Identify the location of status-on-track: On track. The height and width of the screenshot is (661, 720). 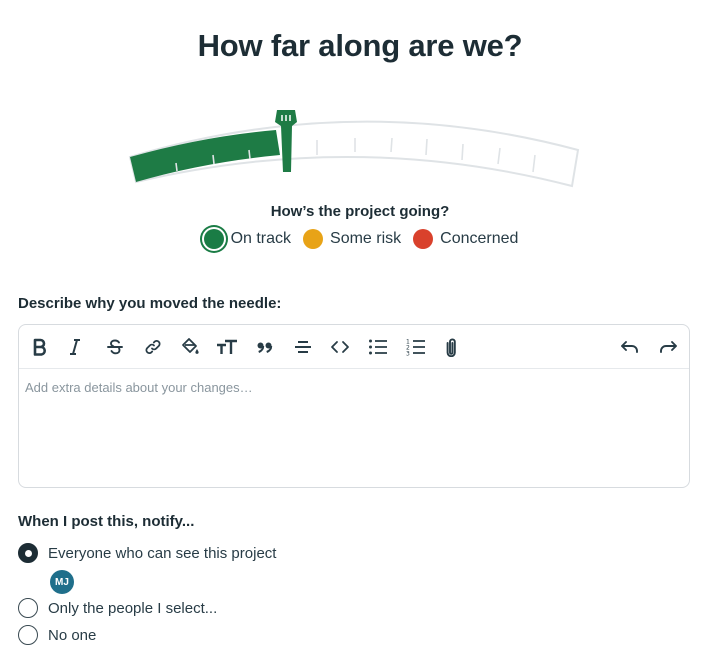
(246, 239).